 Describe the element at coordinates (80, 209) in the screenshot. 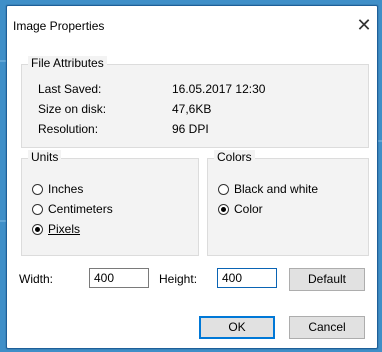

I see `radio-centimeters-label: Centimeters` at that location.